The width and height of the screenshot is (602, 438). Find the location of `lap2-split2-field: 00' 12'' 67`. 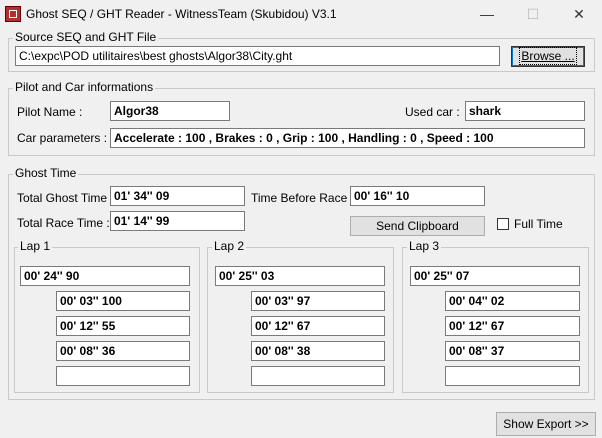

lap2-split2-field: 00' 12'' 67 is located at coordinates (318, 326).